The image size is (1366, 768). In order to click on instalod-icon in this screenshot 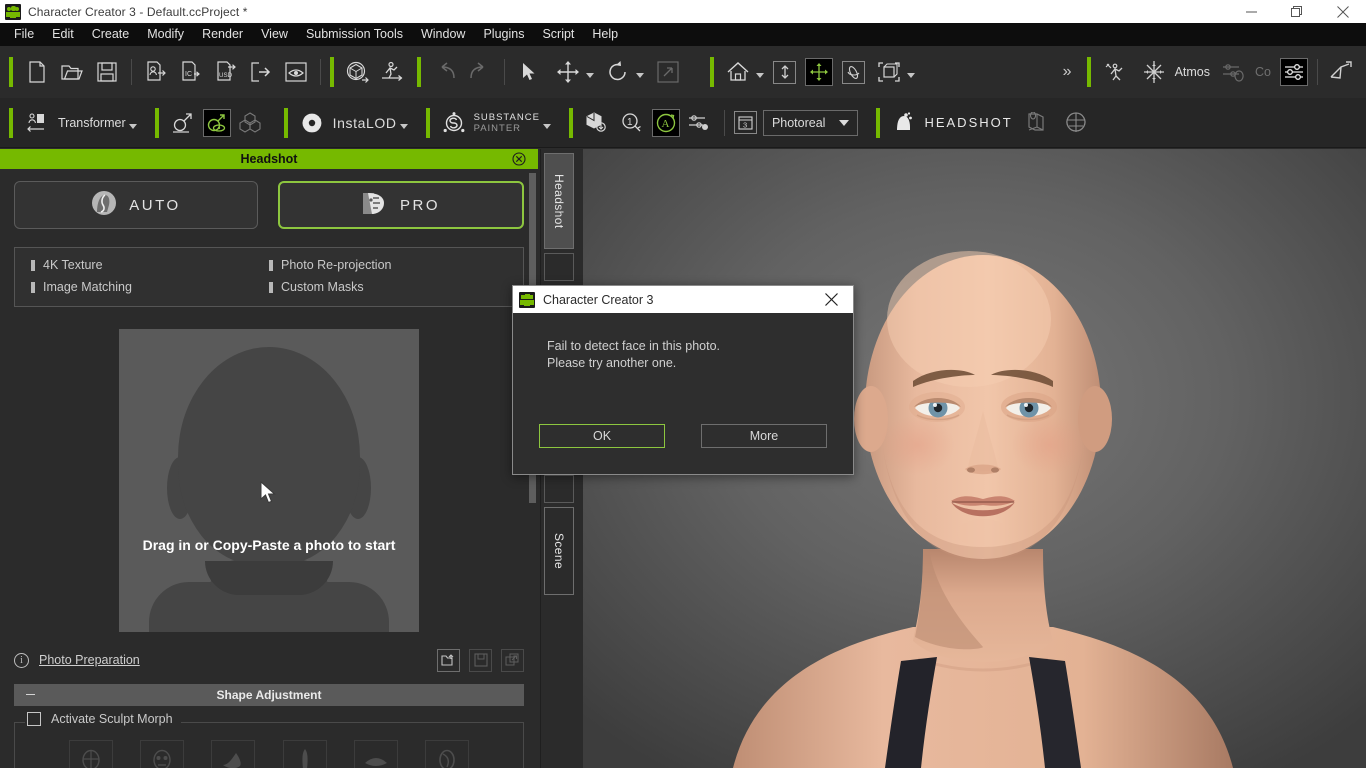, I will do `click(312, 123)`.